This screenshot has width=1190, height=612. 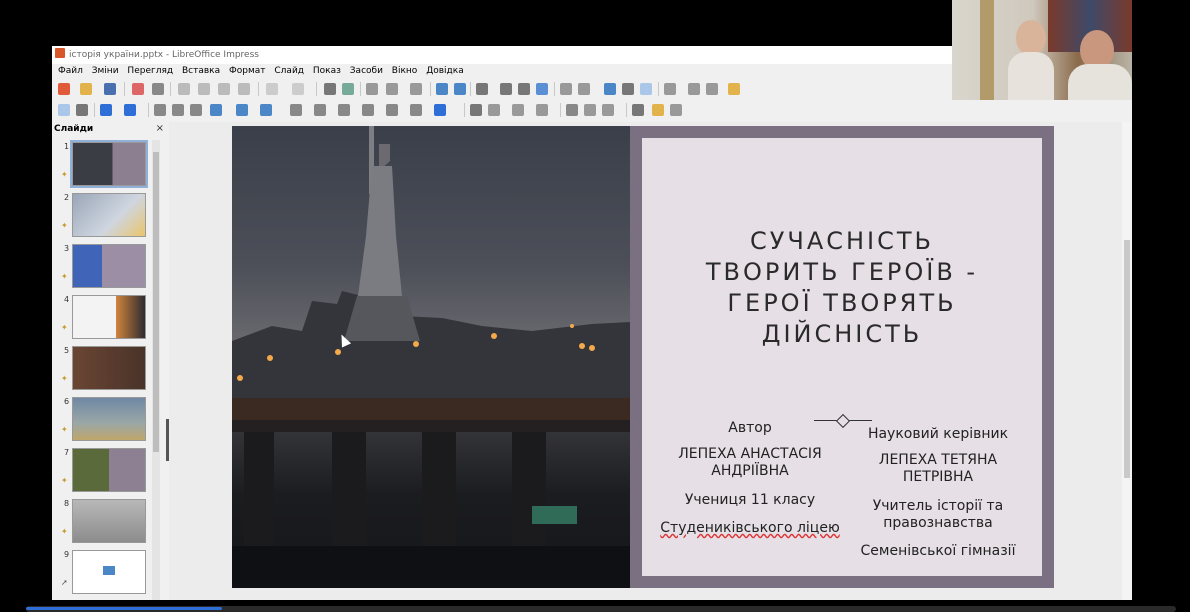 What do you see at coordinates (416, 89) in the screenshot?
I see `master-slide-icon` at bounding box center [416, 89].